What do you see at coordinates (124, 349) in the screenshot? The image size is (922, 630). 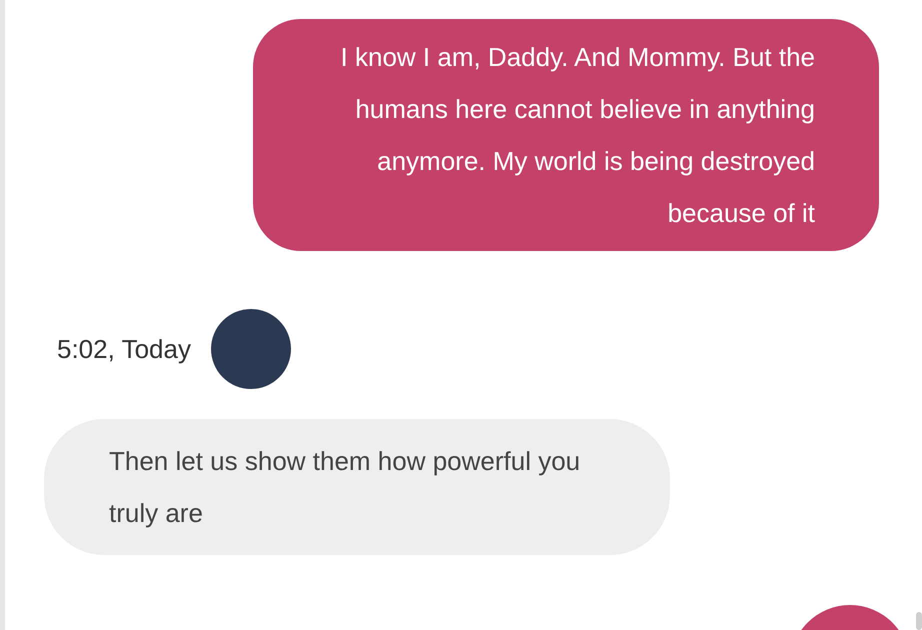 I see `message-timestamp: 5:02, Today` at bounding box center [124, 349].